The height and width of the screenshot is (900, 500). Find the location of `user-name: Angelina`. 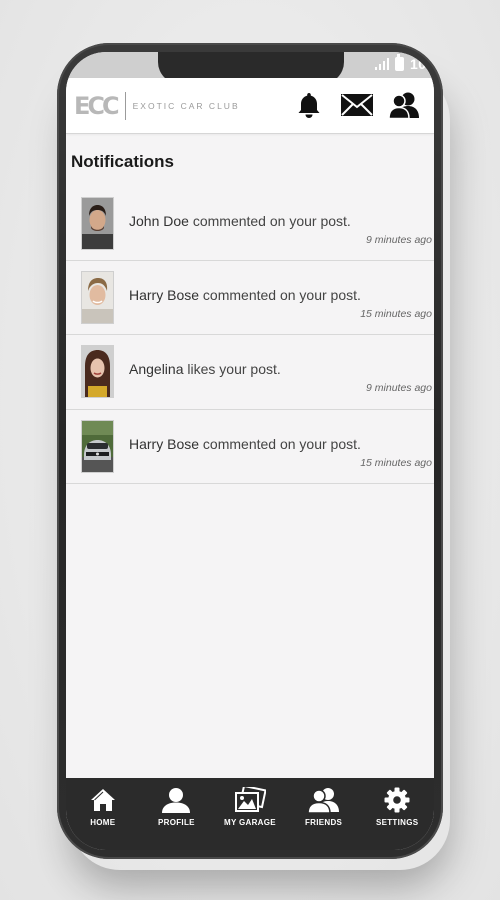

user-name: Angelina is located at coordinates (156, 369).